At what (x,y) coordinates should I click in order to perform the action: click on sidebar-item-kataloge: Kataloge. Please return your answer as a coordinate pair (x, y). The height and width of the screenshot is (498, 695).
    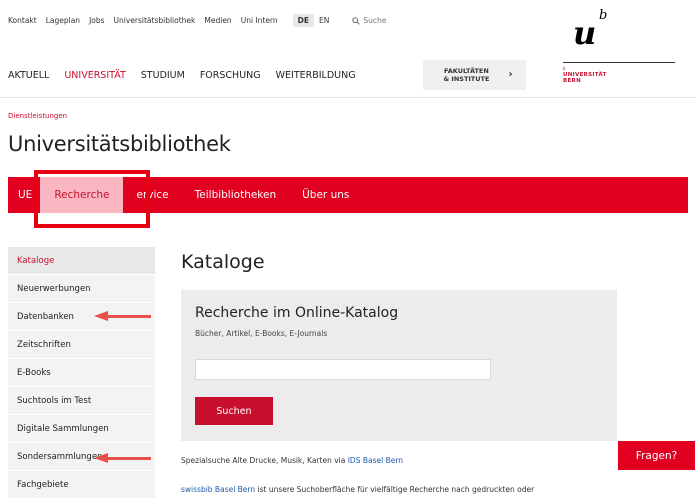
    Looking at the image, I should click on (81, 261).